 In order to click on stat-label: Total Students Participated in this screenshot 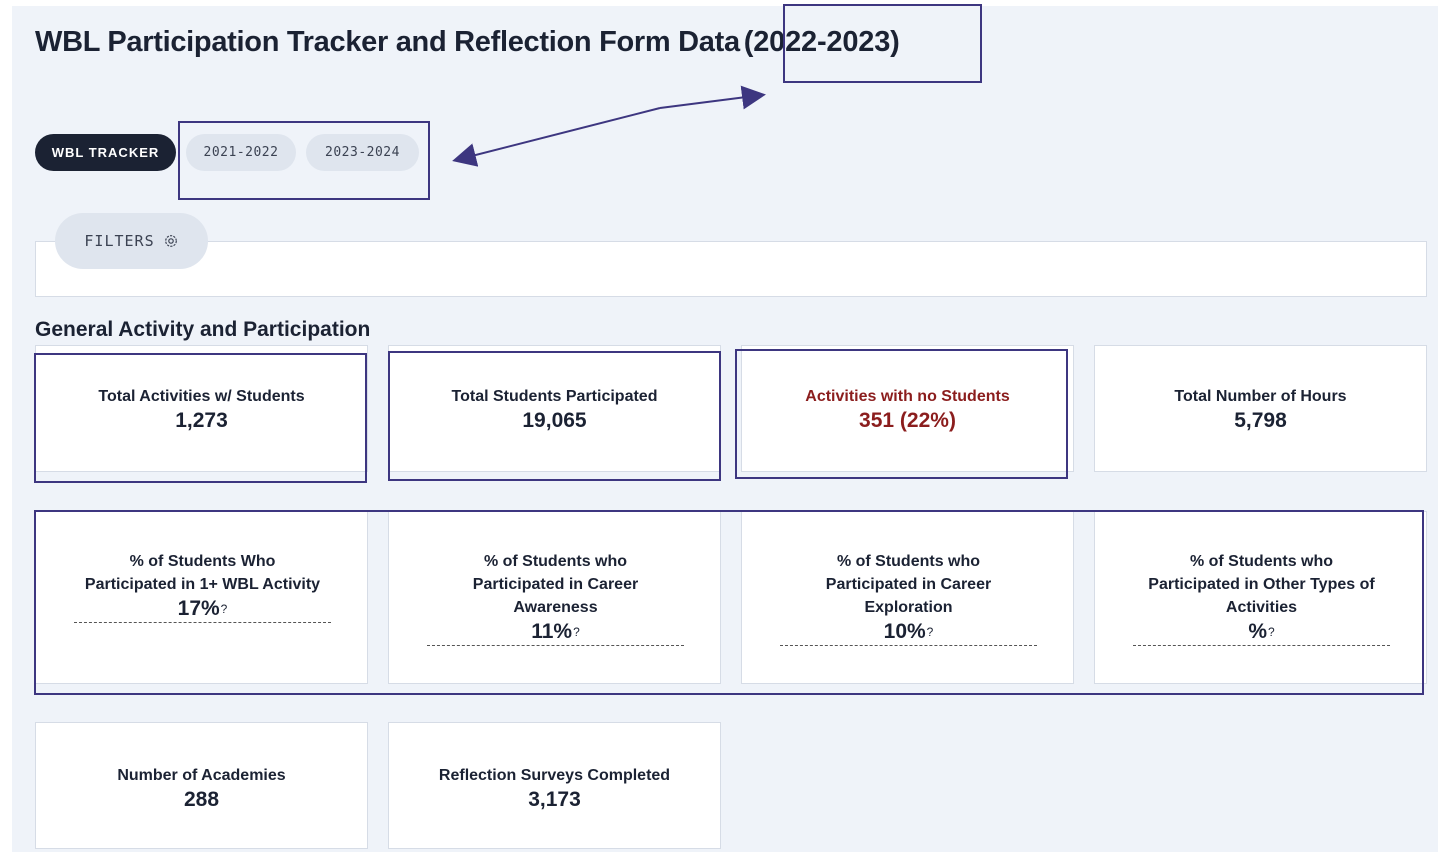, I will do `click(554, 396)`.